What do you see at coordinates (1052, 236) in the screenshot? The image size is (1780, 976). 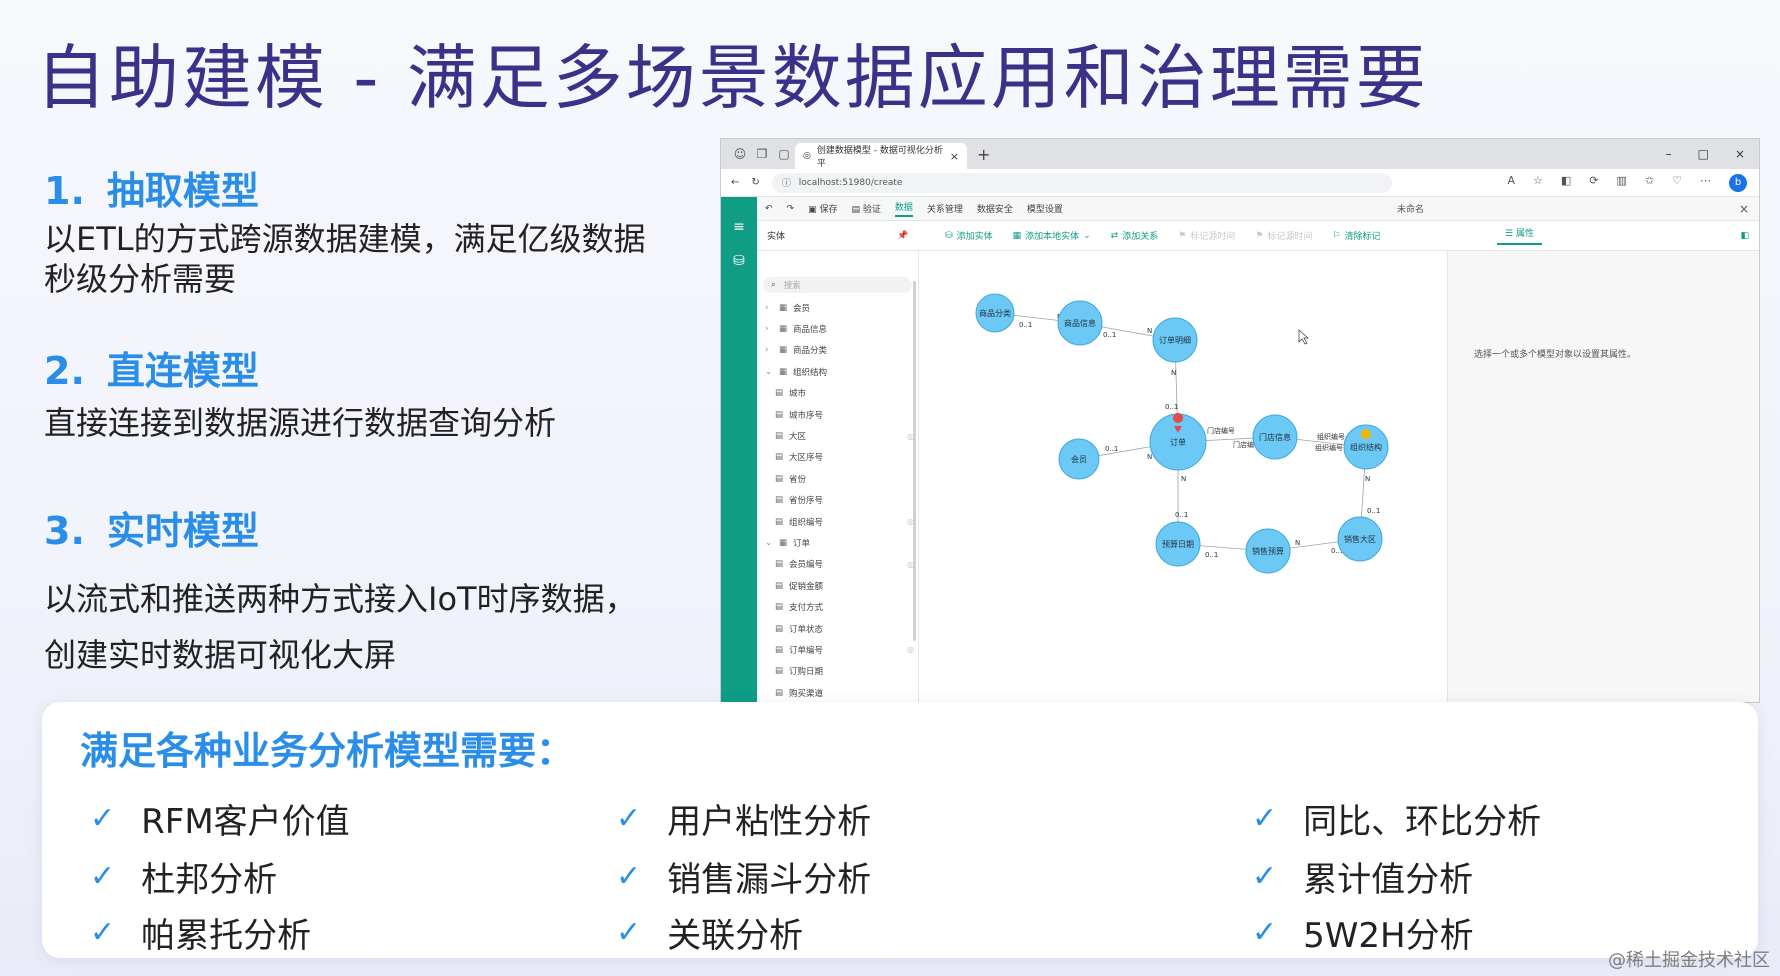 I see `add-local-entity-button: ▦ 添加本地实体 ⌄` at bounding box center [1052, 236].